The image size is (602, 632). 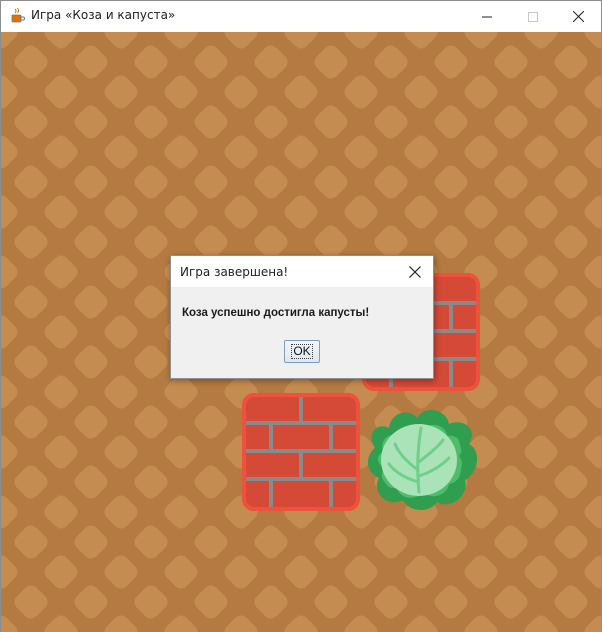 I want to click on dialog-title-bar: Игра завершена!, so click(x=302, y=271).